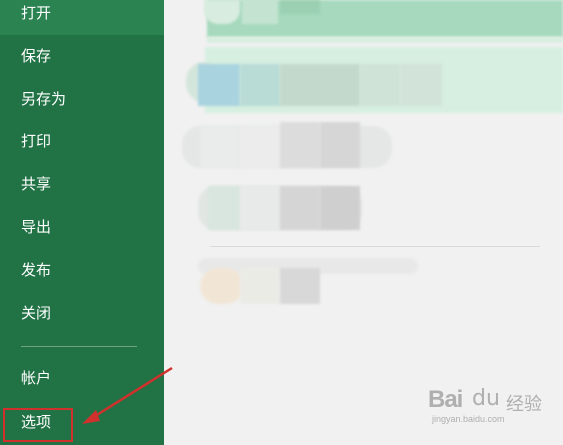 This screenshot has width=563, height=445. What do you see at coordinates (127, 395) in the screenshot?
I see `annotation-arrow` at bounding box center [127, 395].